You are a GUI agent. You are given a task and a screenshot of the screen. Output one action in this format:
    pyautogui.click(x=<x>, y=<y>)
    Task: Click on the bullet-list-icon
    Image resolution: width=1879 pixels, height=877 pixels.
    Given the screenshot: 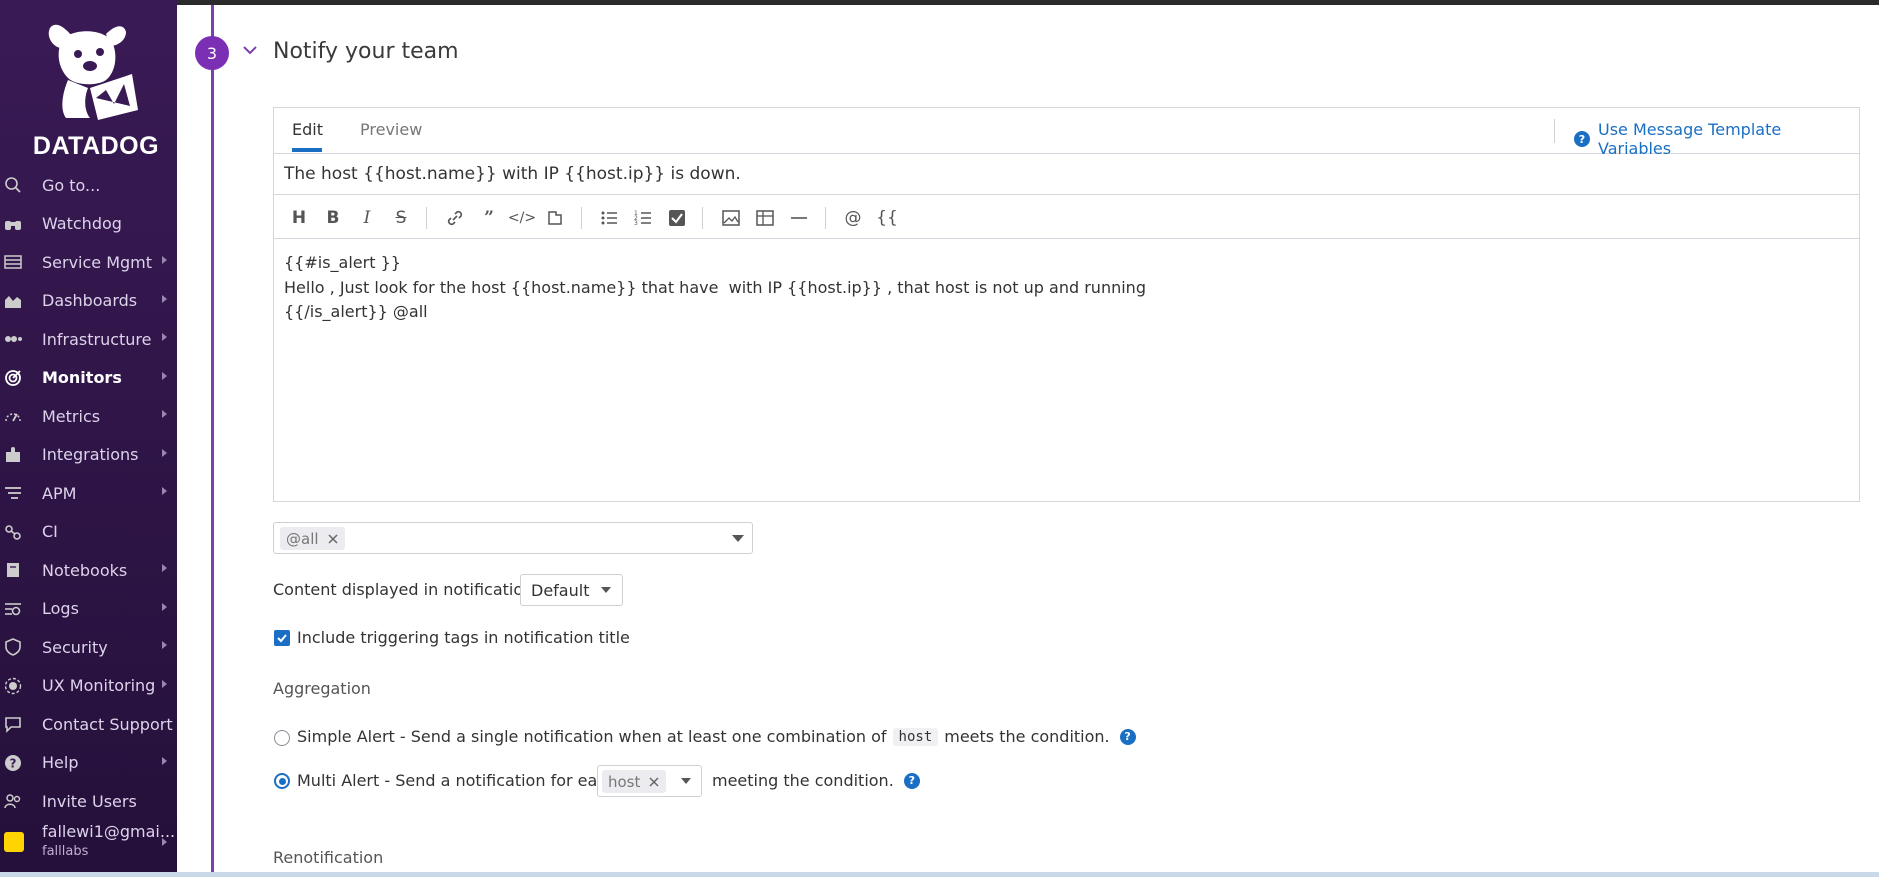 What is the action you would take?
    pyautogui.click(x=609, y=218)
    